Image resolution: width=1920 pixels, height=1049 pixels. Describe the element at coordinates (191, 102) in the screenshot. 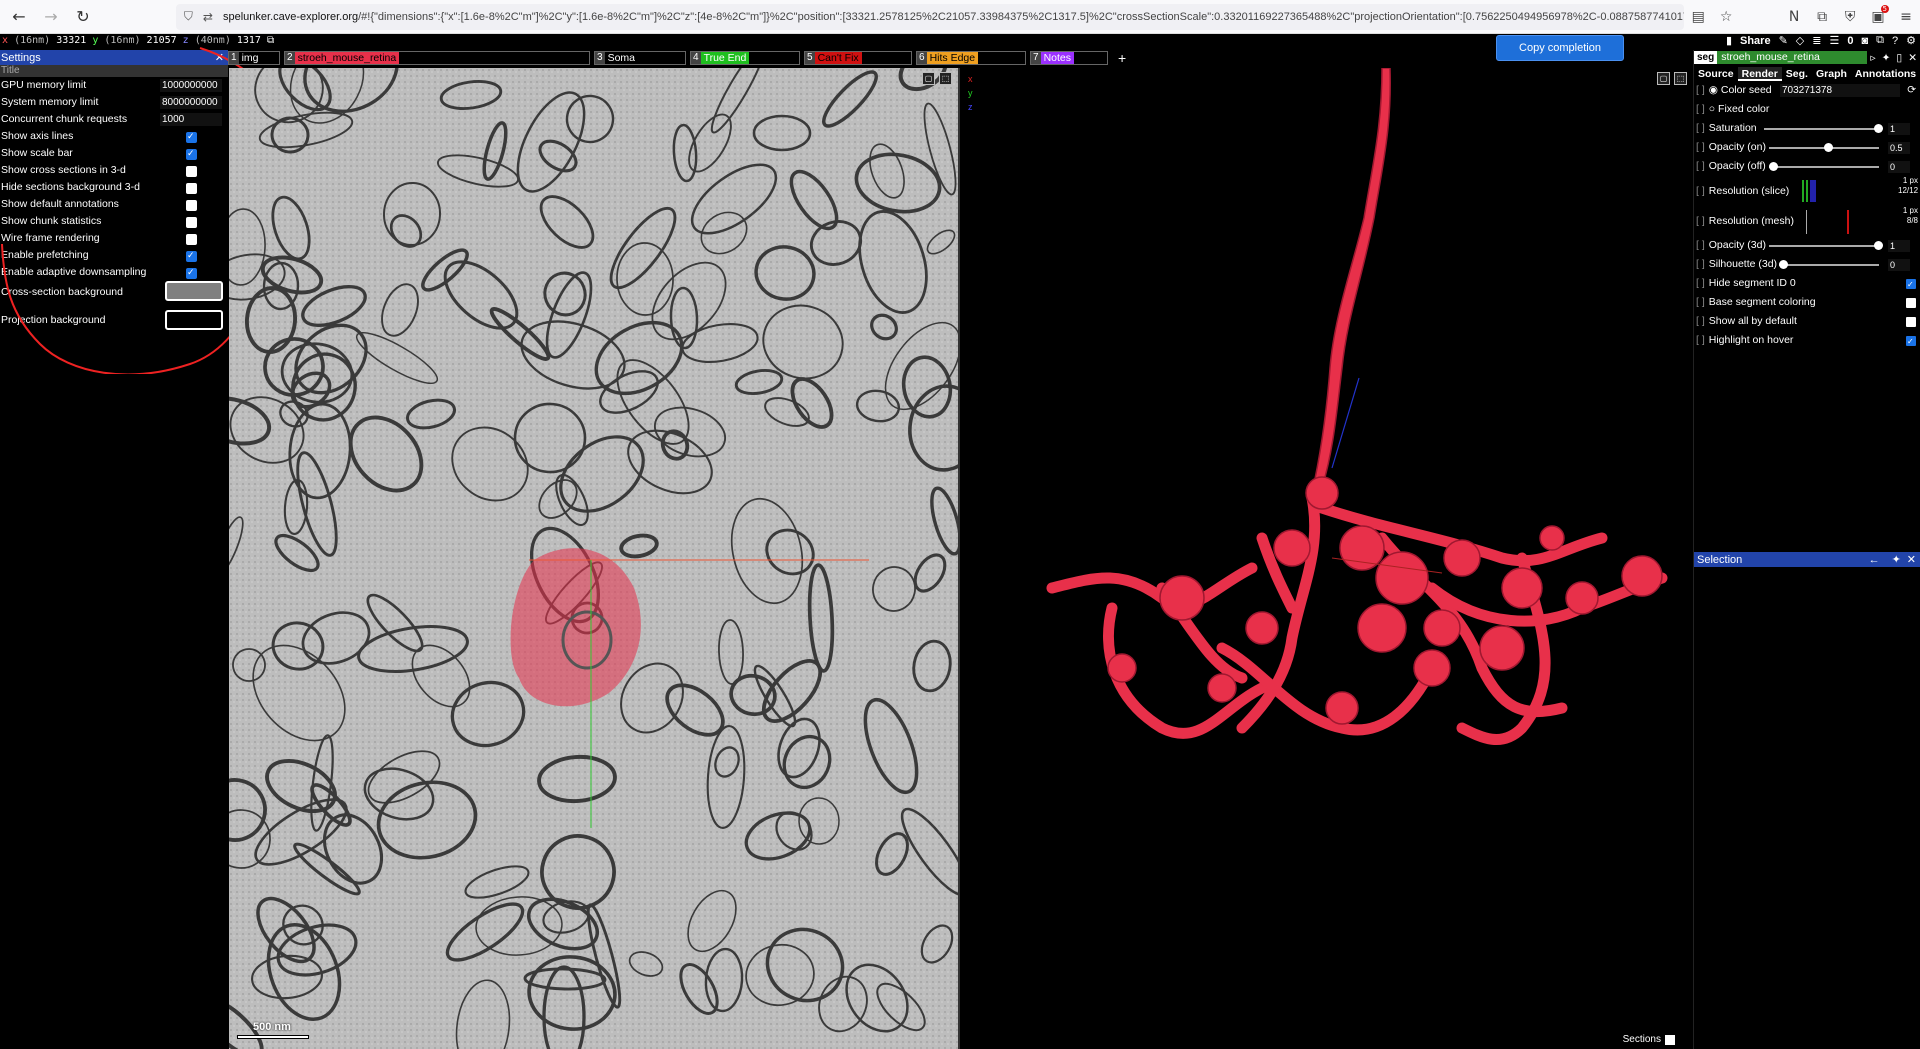

I see `system-memory-input: 8000000000` at that location.